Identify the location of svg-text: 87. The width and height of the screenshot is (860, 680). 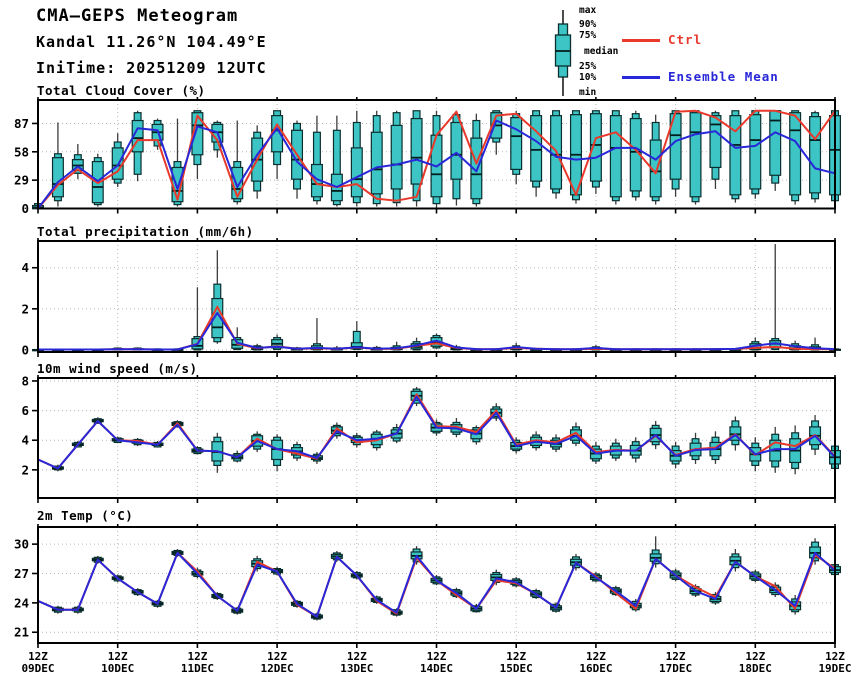
(21, 123).